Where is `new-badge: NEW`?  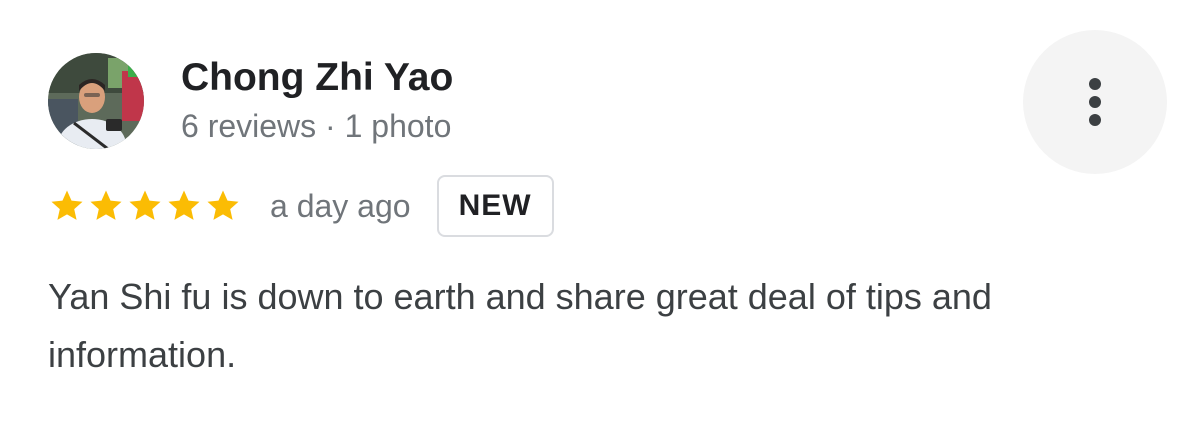
new-badge: NEW is located at coordinates (495, 206).